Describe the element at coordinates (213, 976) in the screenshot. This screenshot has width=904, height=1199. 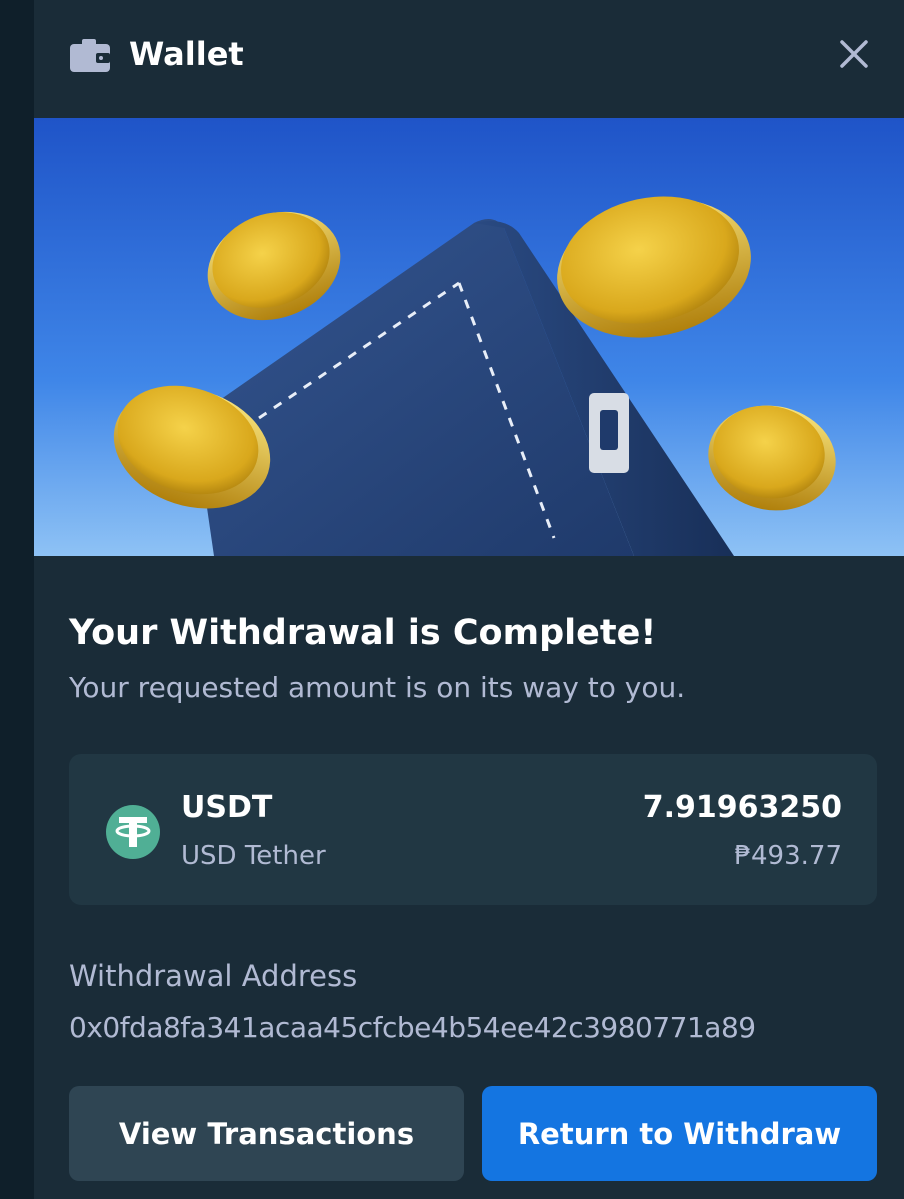
I see `withdrawal-address-label: Withdrawal Address` at that location.